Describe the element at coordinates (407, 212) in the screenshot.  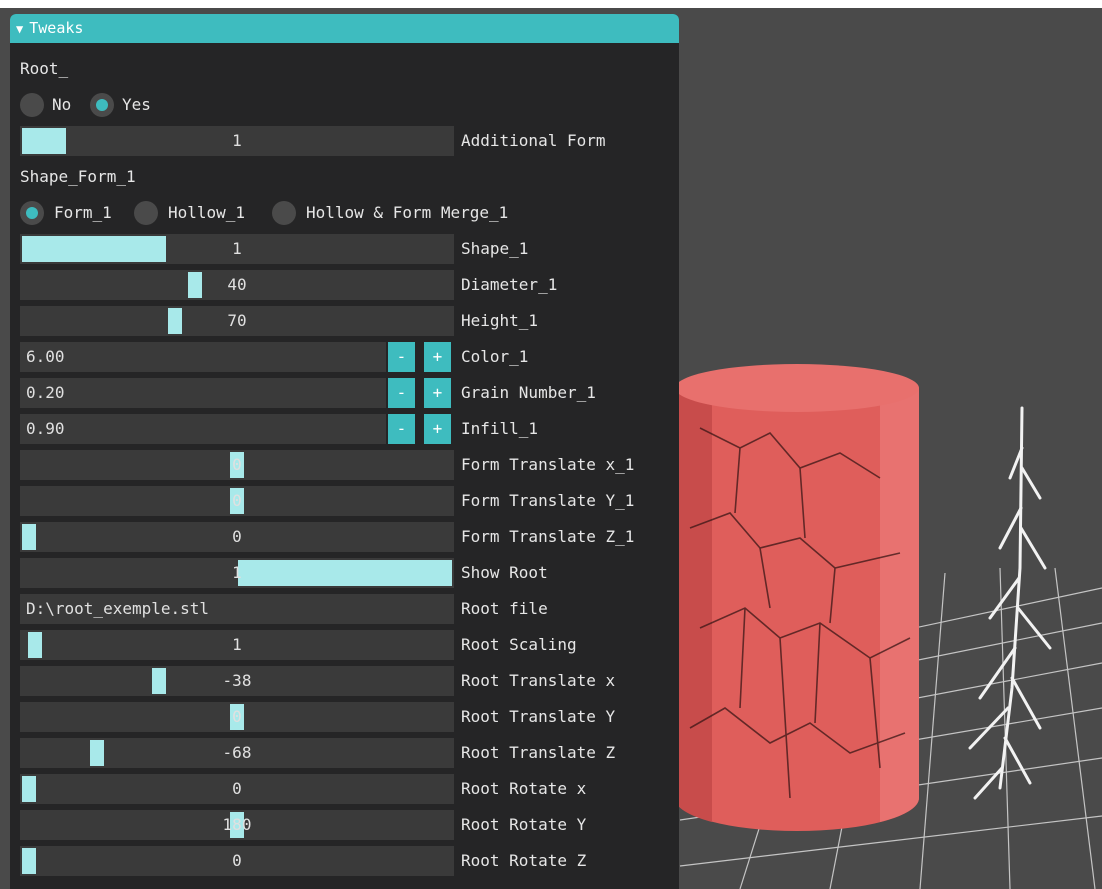
I see `radio-hollow-form-merge-1-label: Hollow & Form Merge_1` at that location.